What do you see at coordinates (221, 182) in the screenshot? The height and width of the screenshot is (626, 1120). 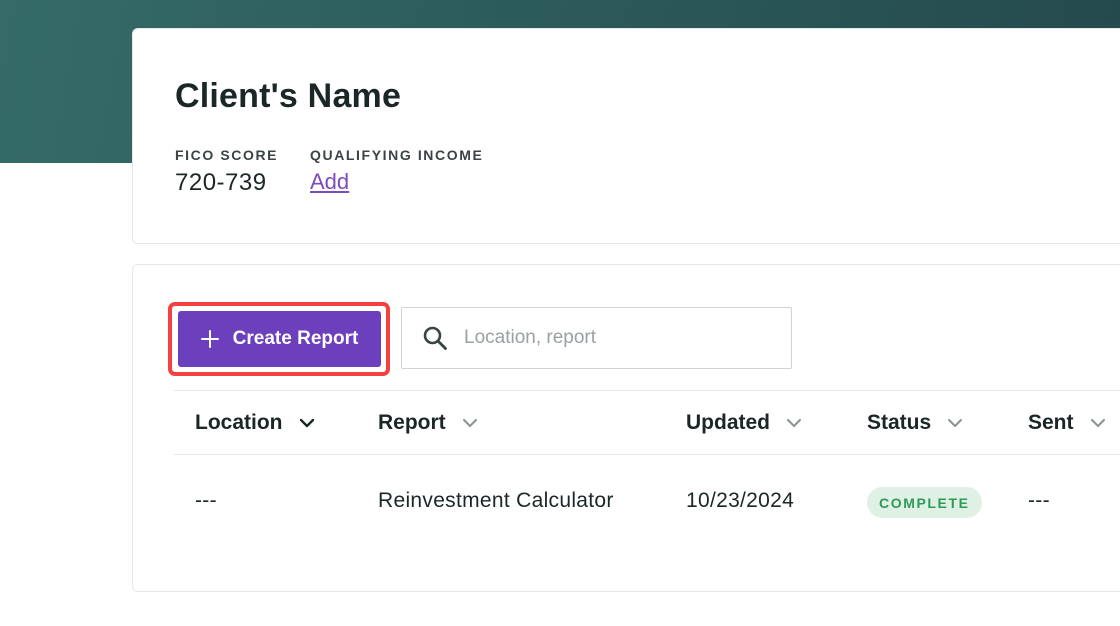 I see `fico-score-value: 720-739` at bounding box center [221, 182].